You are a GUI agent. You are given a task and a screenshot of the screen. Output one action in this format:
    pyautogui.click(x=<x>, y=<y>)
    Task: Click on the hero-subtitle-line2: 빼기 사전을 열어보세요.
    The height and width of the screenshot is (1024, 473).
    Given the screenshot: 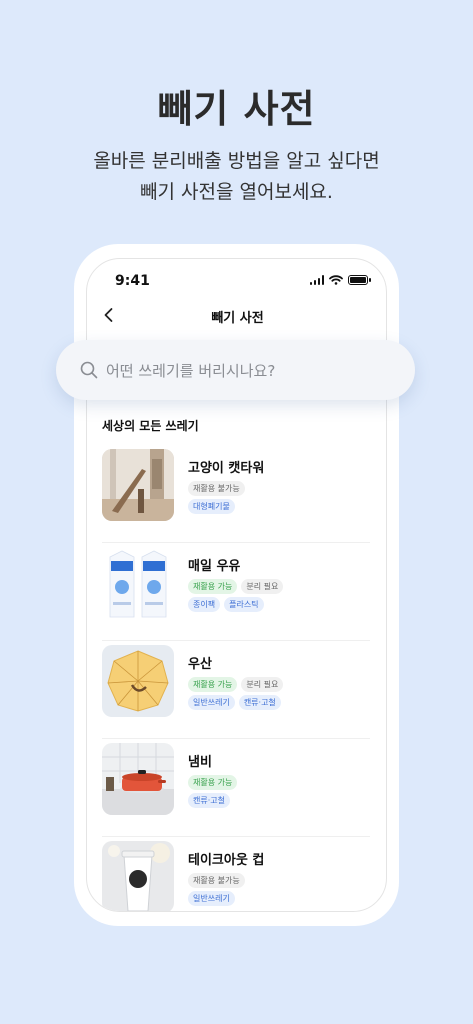 What is the action you would take?
    pyautogui.click(x=236, y=192)
    